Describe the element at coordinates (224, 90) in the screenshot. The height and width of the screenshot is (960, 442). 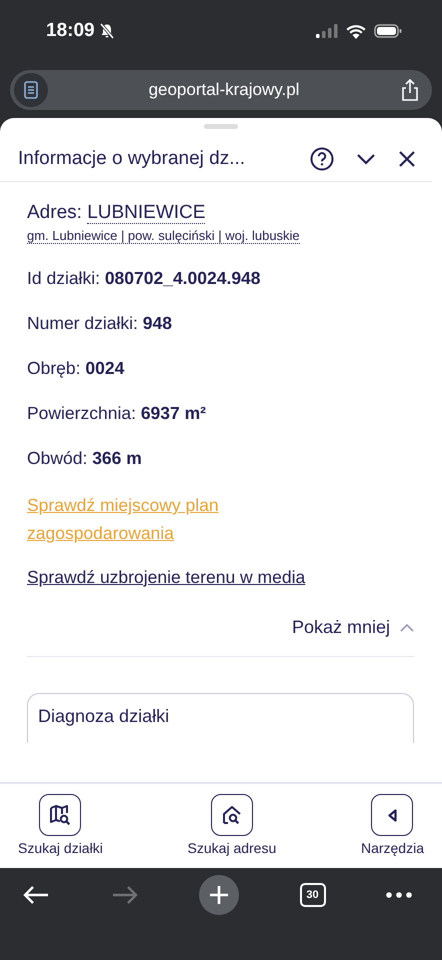
I see `url-text: geoportal-krajowy.pl` at that location.